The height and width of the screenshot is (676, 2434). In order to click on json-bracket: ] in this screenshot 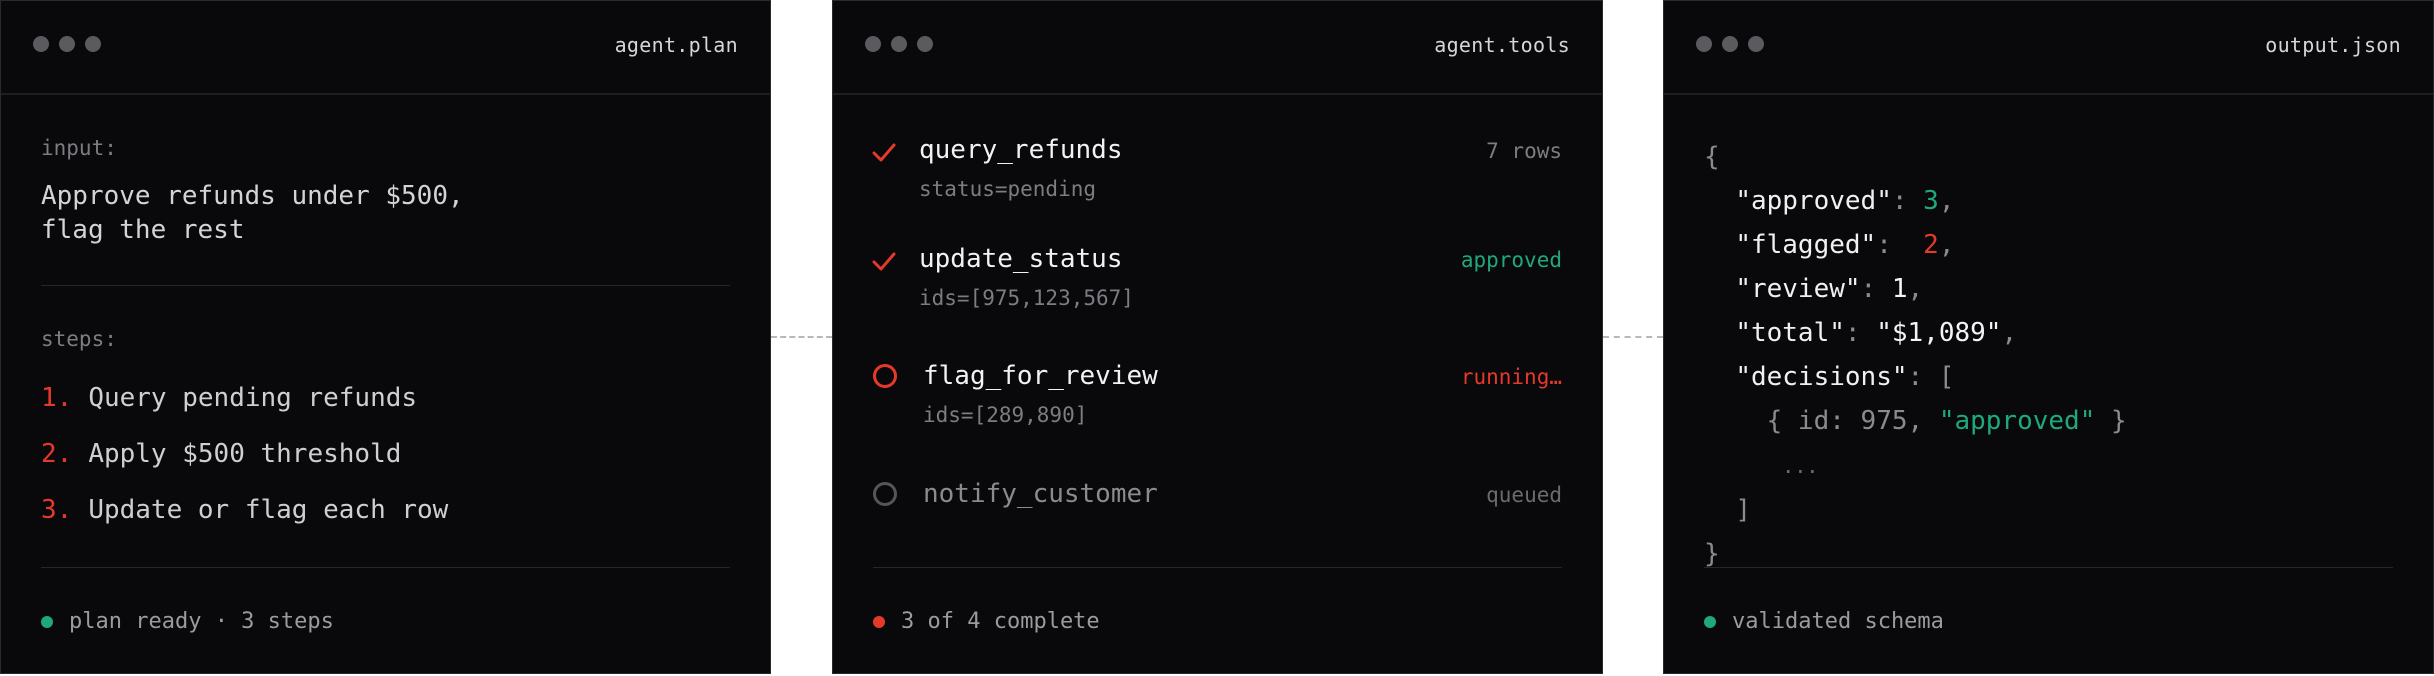, I will do `click(1743, 510)`.